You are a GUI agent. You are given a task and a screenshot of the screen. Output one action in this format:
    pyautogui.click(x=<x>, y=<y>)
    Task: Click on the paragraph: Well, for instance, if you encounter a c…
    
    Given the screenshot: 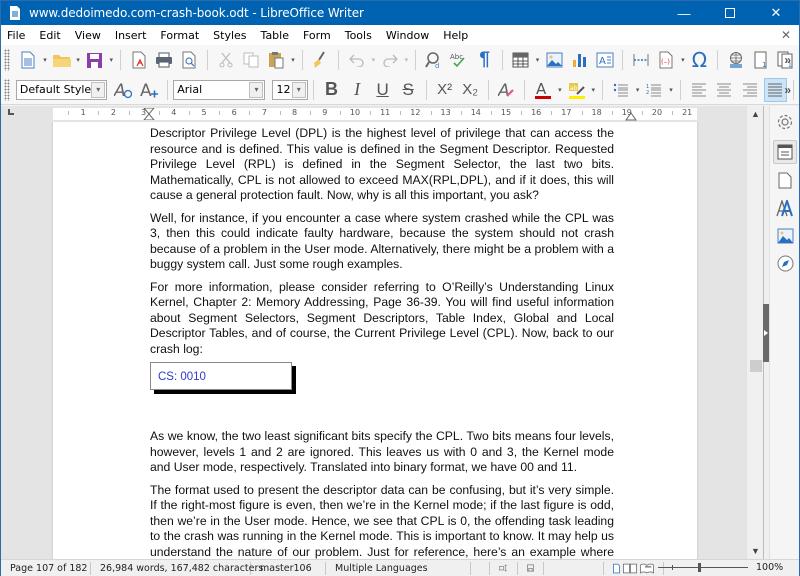 What is the action you would take?
    pyautogui.click(x=382, y=242)
    